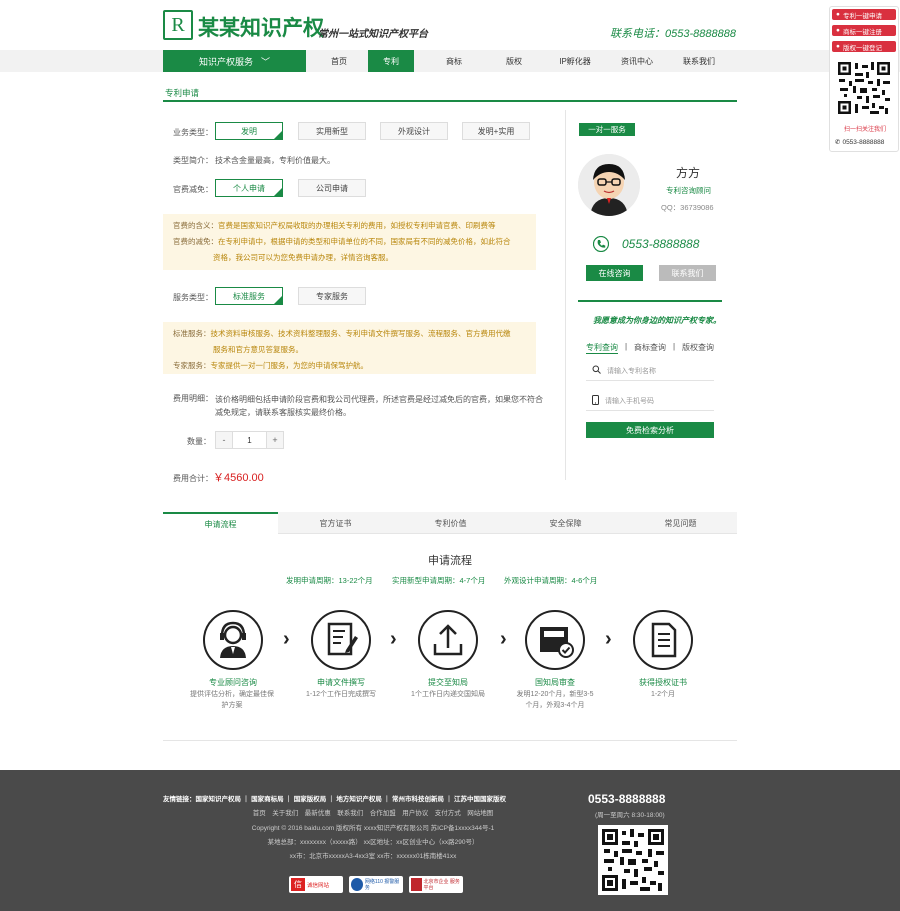  Describe the element at coordinates (329, 580) in the screenshot. I see `cycle-invention: 发明申请周期：13-22个月` at that location.